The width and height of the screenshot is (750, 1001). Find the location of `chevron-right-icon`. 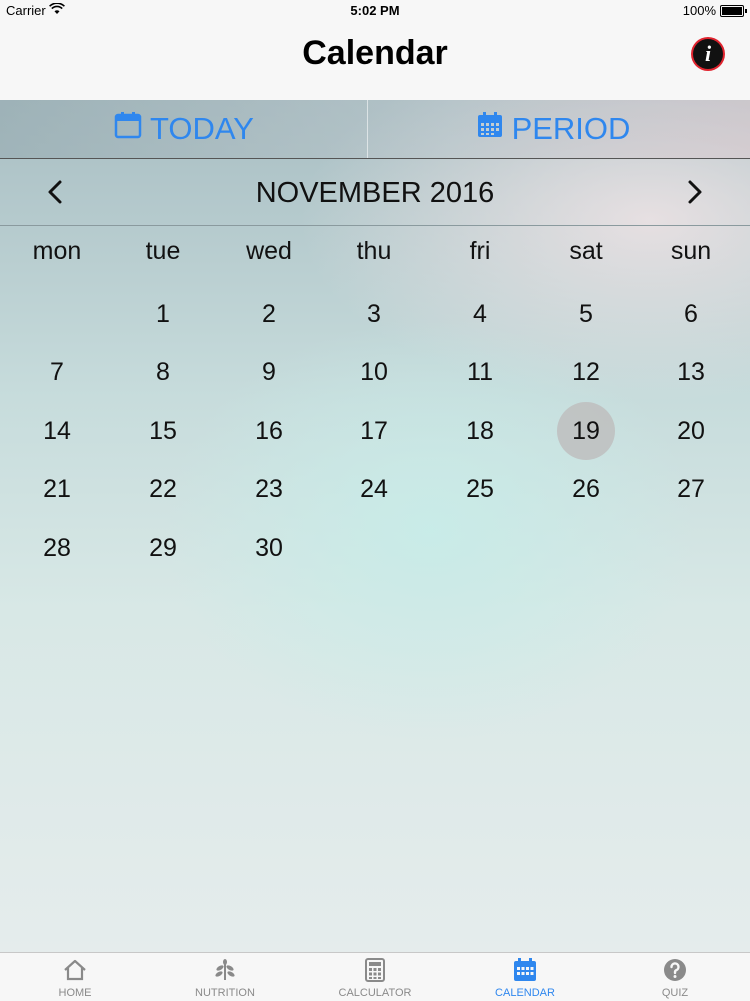

chevron-right-icon is located at coordinates (694, 192).